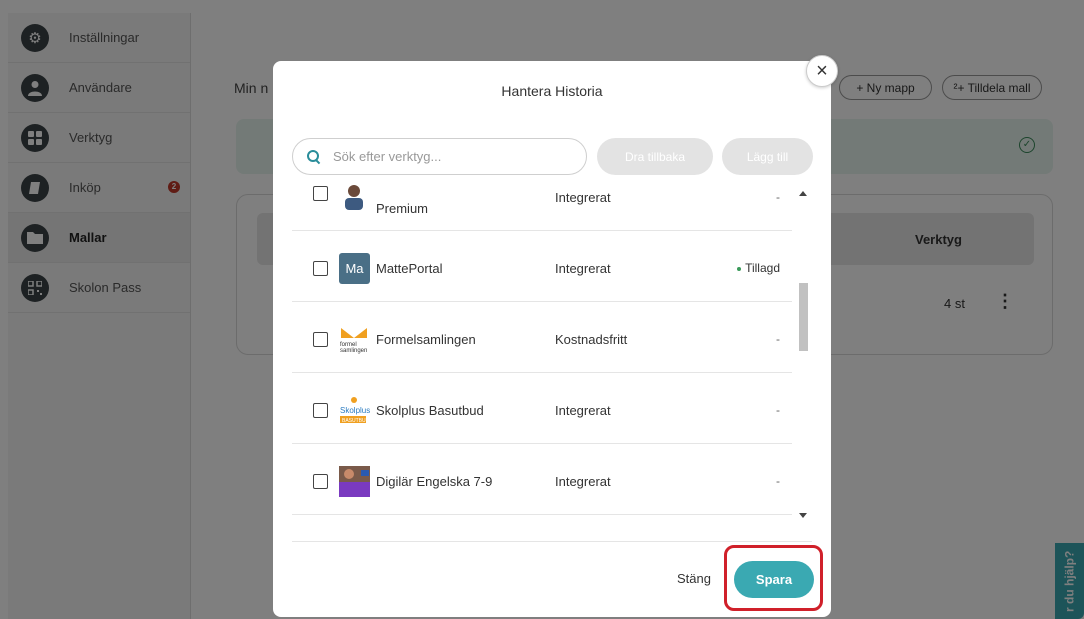 The image size is (1084, 619). I want to click on modal-title: Hantera Historia, so click(552, 91).